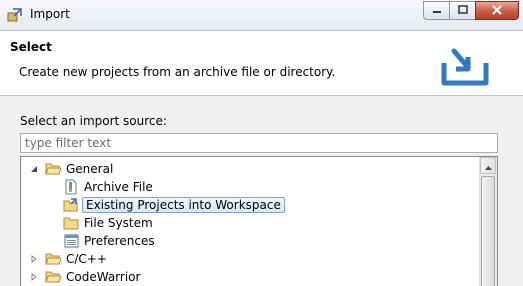  I want to click on page-title: Select, so click(31, 47).